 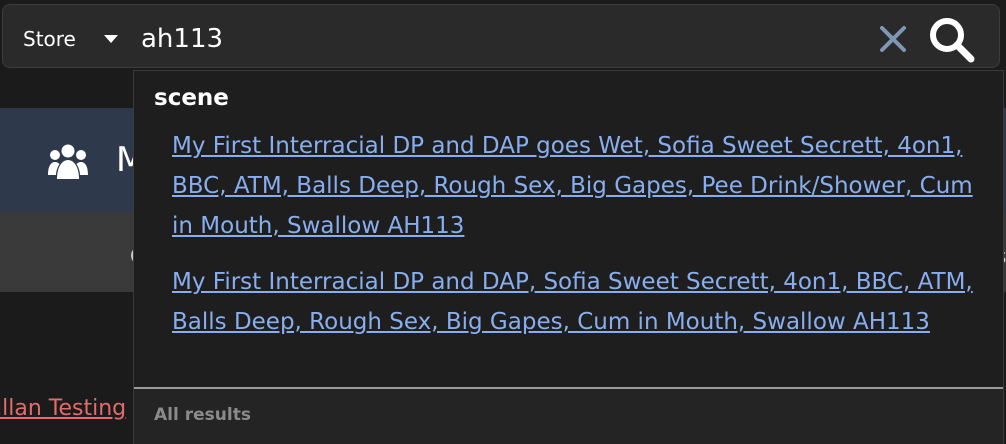 I want to click on search-bar: Store, so click(x=501, y=36).